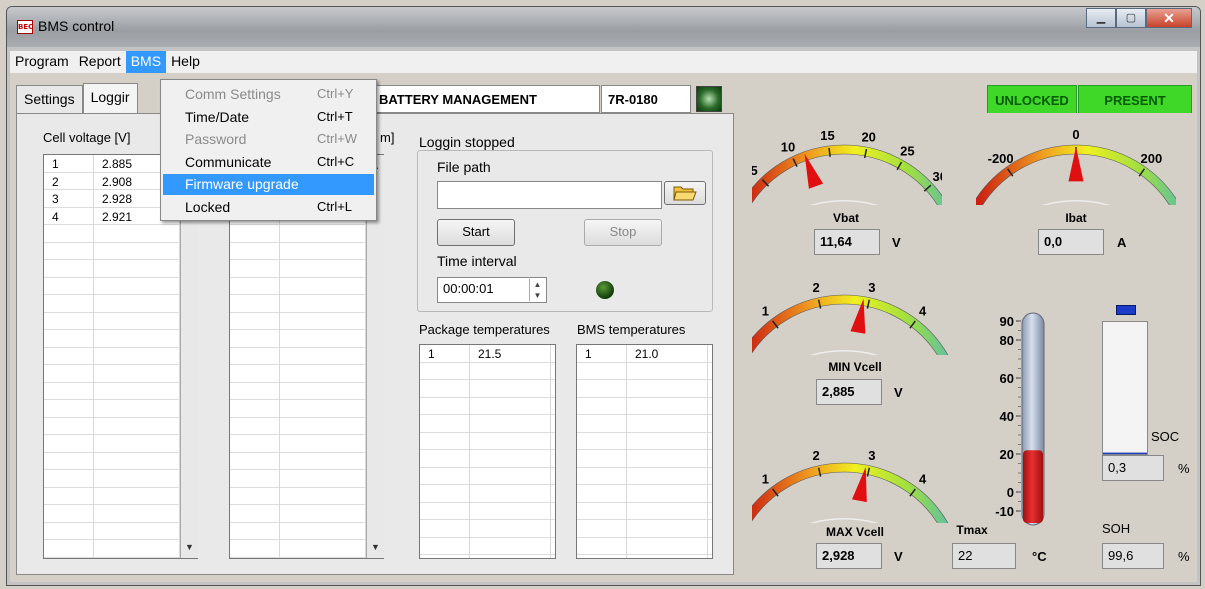 Image resolution: width=1205 pixels, height=589 pixels. Describe the element at coordinates (845, 218) in the screenshot. I see `vbat-label: Vbat` at that location.